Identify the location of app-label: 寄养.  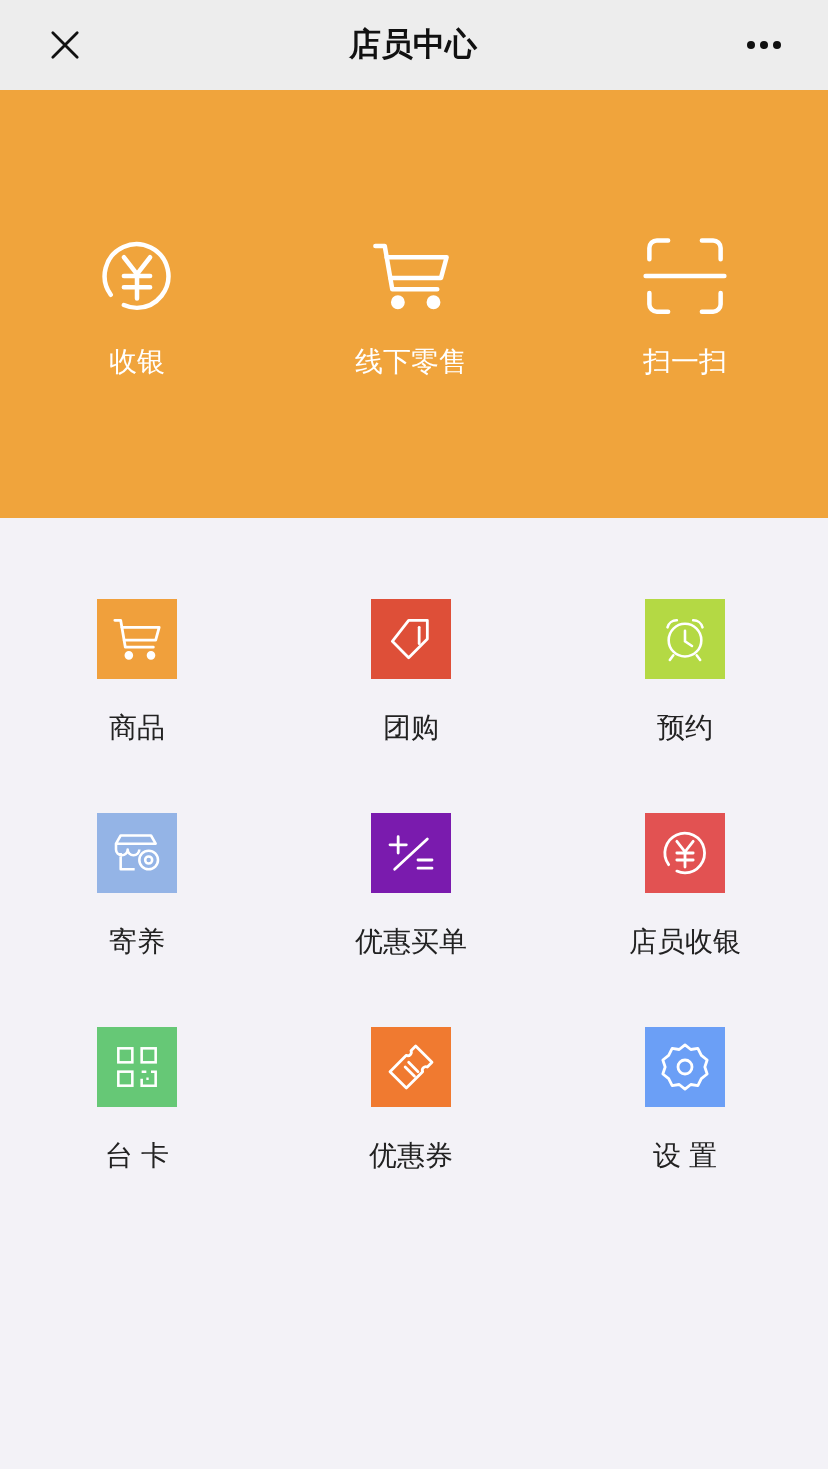
(137, 942).